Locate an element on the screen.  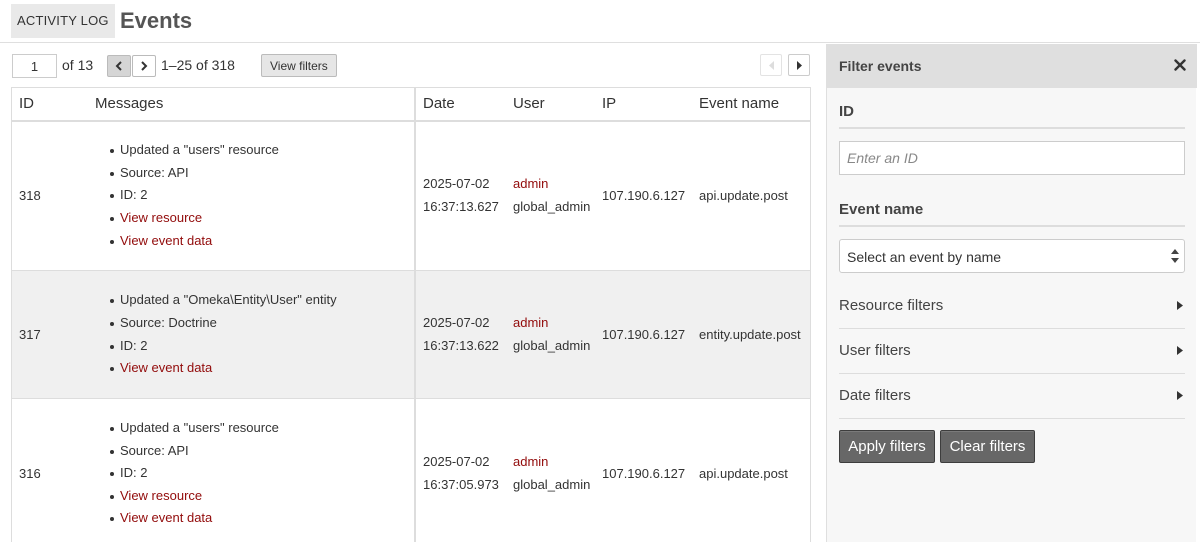
apply-filters-button: Apply filters is located at coordinates (887, 446).